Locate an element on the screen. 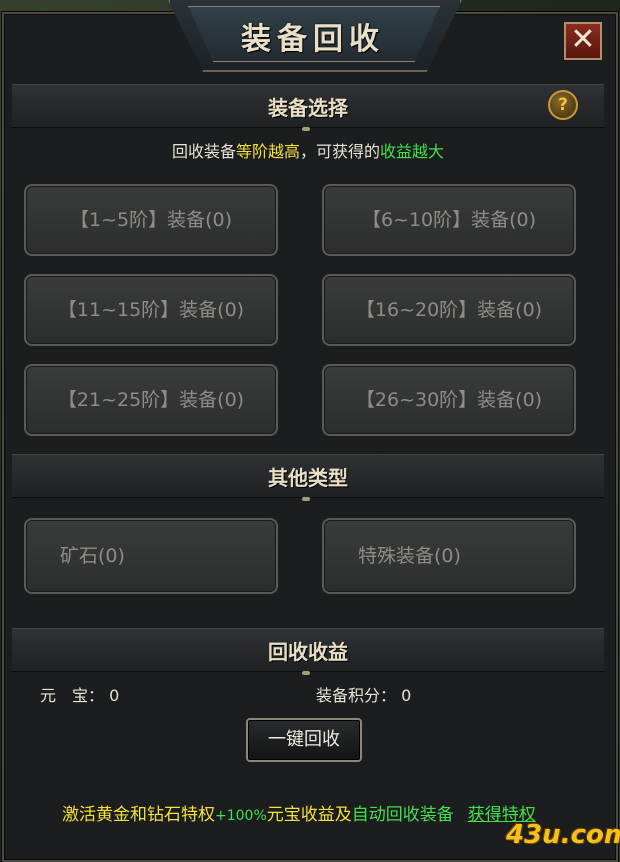  yuanbao-label: 元 宝： is located at coordinates (72, 695).